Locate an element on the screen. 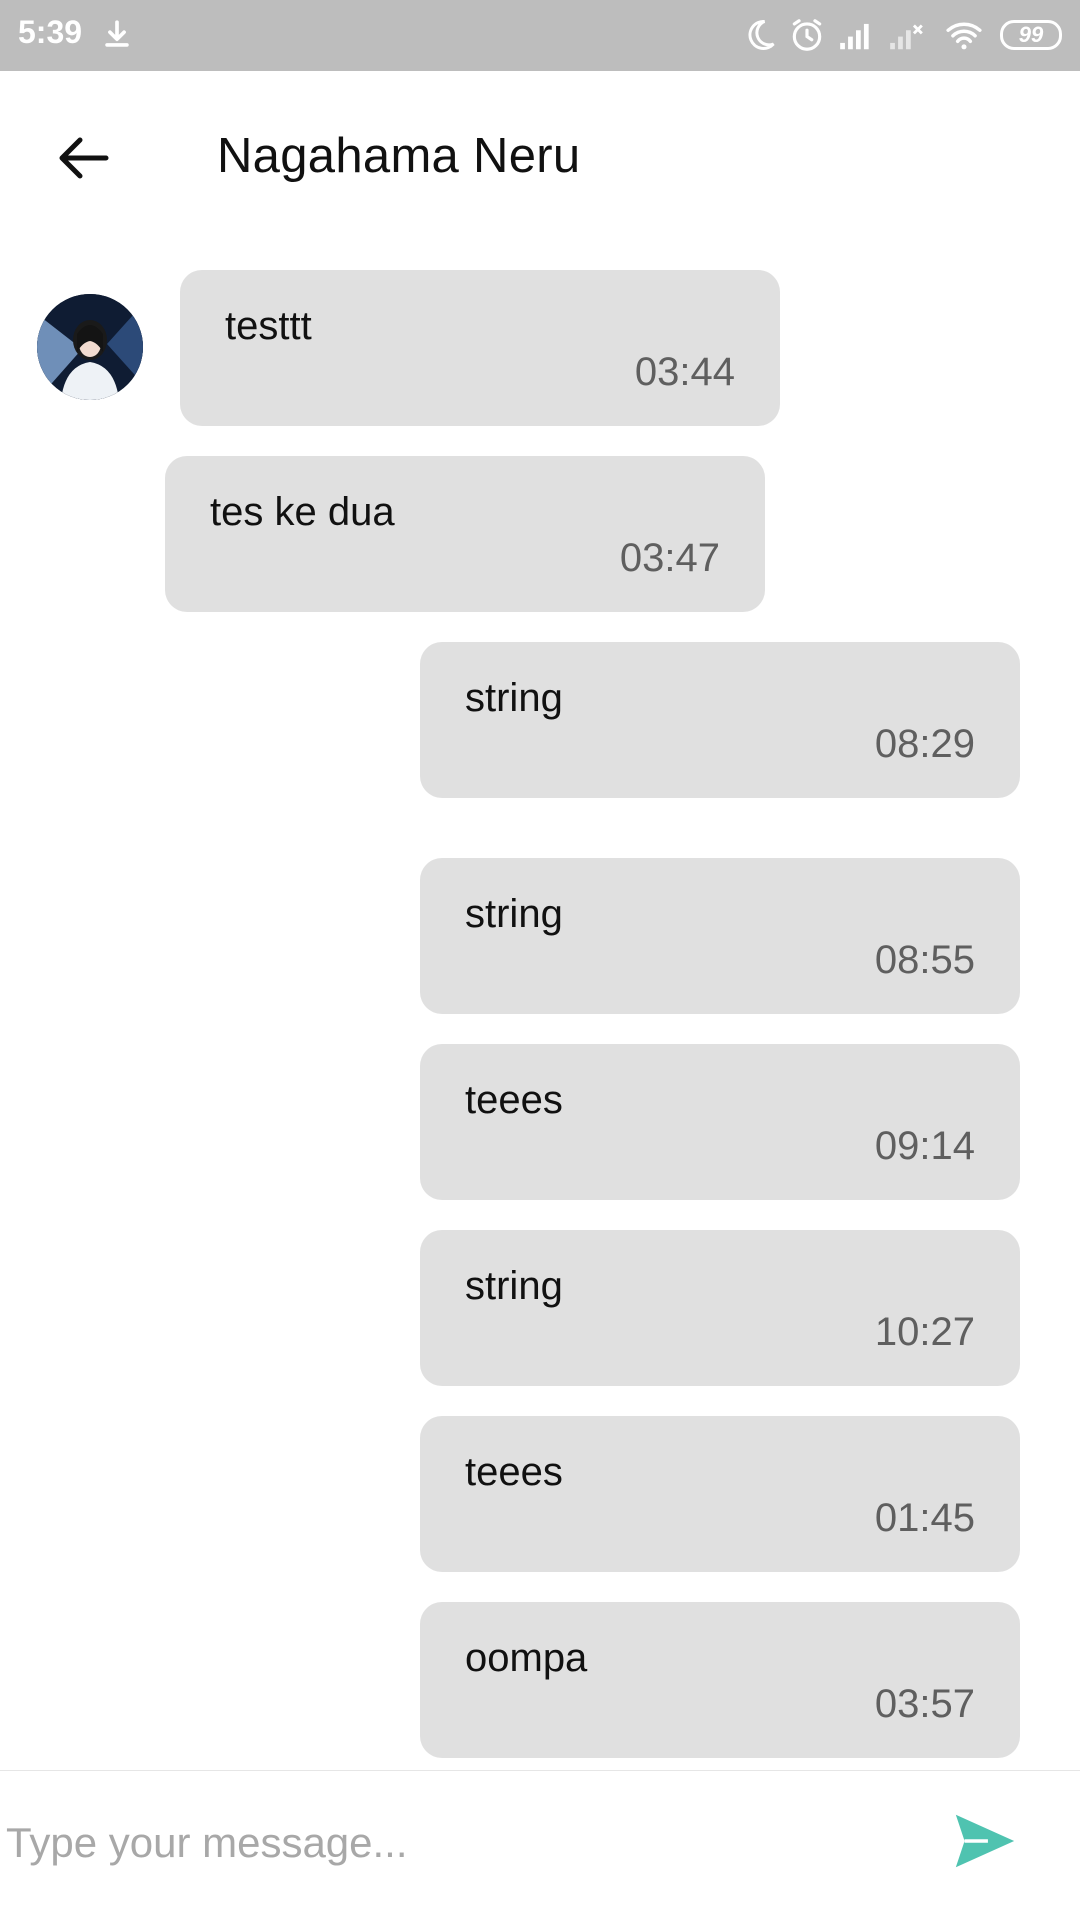  message-bubble-received: testtt 03:44 is located at coordinates (480, 348).